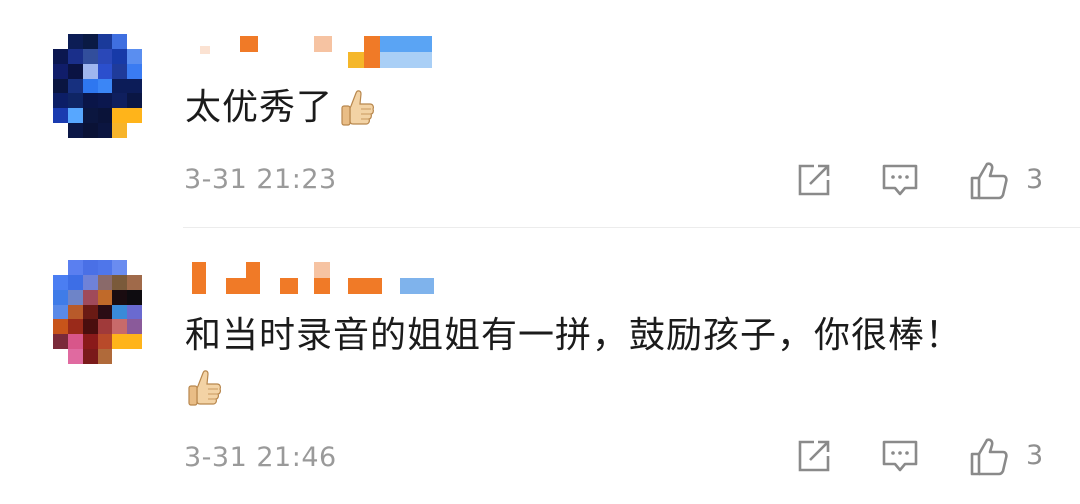  Describe the element at coordinates (260, 179) in the screenshot. I see `comment-timestamp: 3-31 21:23` at that location.